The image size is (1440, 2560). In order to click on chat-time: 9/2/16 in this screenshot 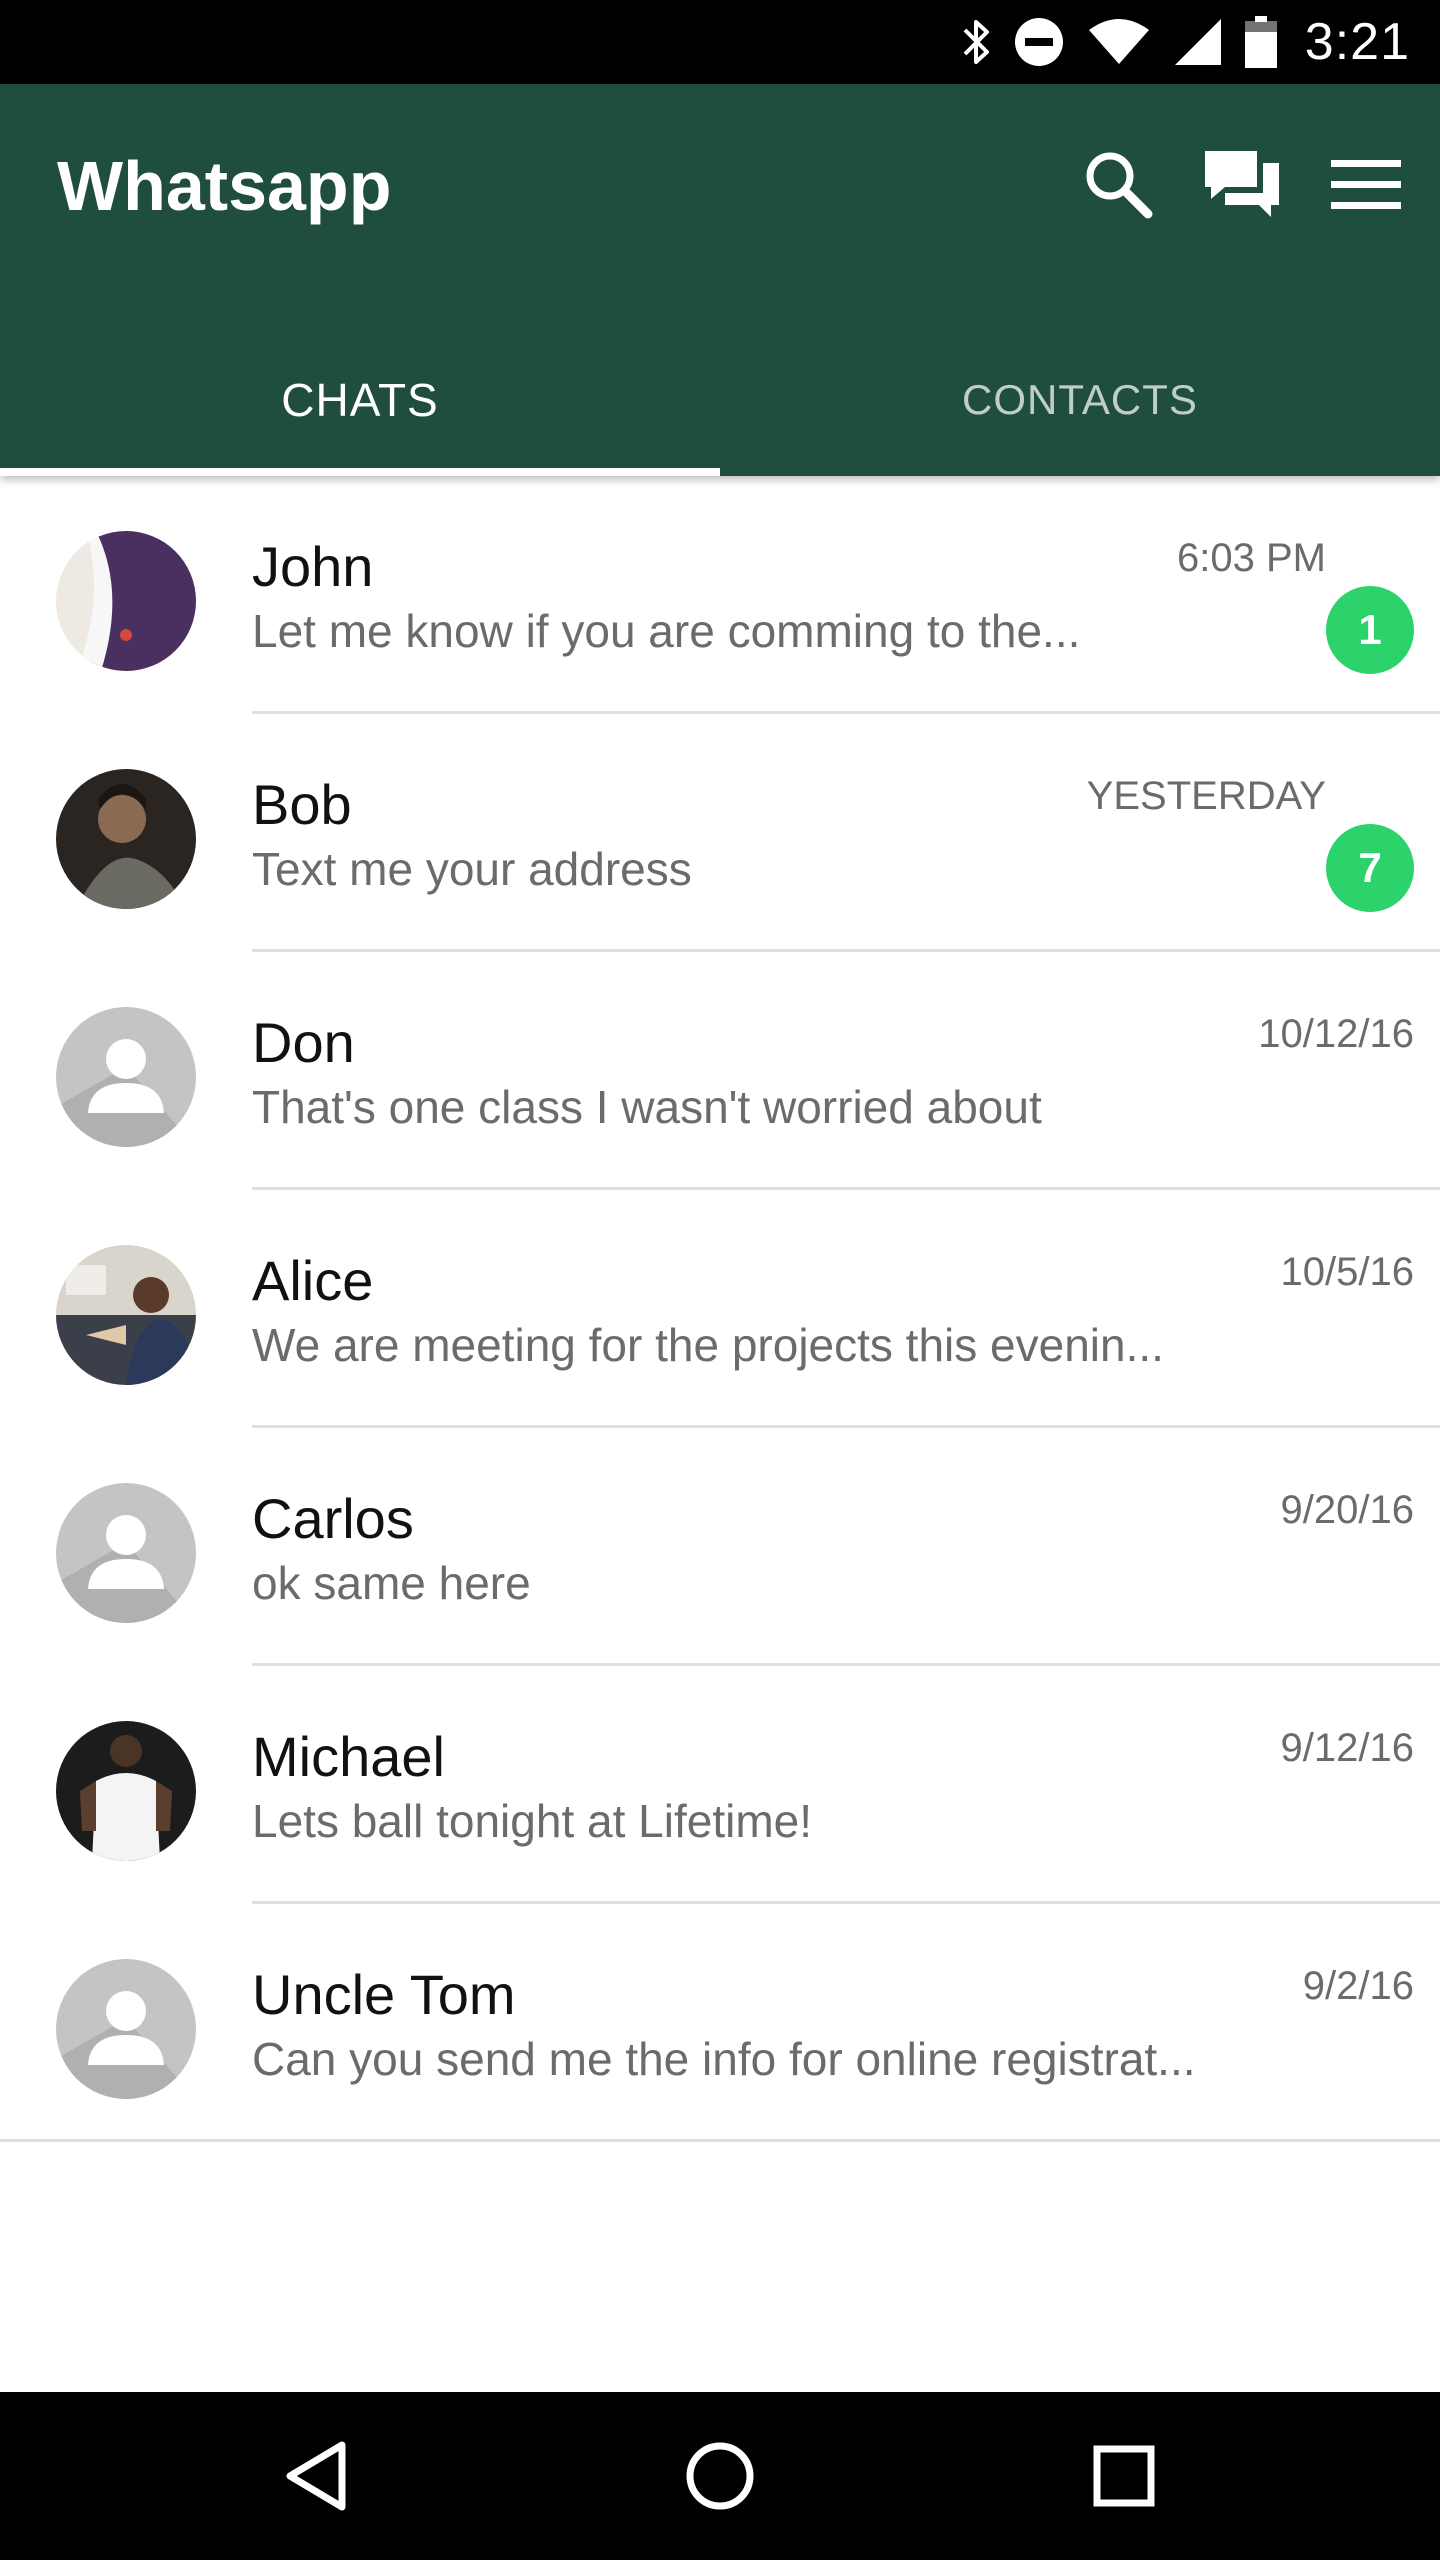, I will do `click(1358, 1986)`.